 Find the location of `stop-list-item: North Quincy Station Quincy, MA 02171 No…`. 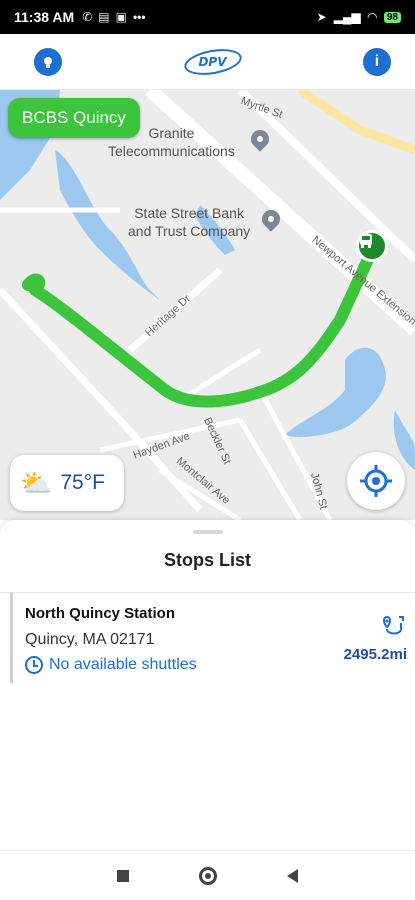

stop-list-item: North Quincy Station Quincy, MA 02171 No… is located at coordinates (212, 638).